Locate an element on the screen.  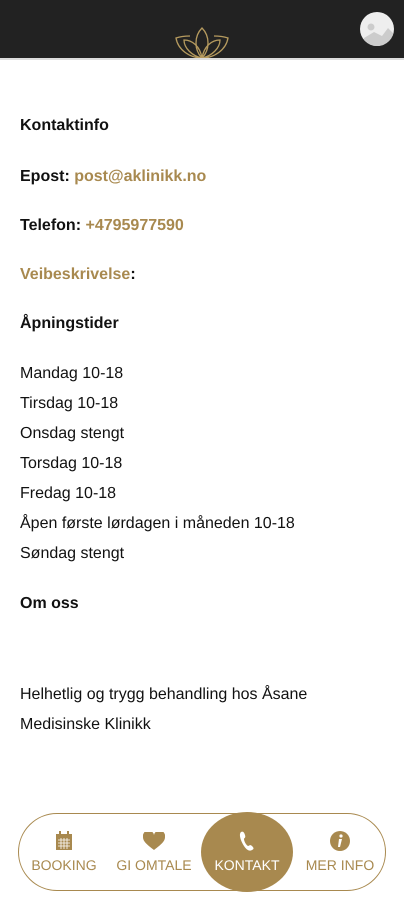
about-paragraph: Helhetlig og trygg behandling hos Åsane Medisinske Klinikk is located at coordinates (164, 709).